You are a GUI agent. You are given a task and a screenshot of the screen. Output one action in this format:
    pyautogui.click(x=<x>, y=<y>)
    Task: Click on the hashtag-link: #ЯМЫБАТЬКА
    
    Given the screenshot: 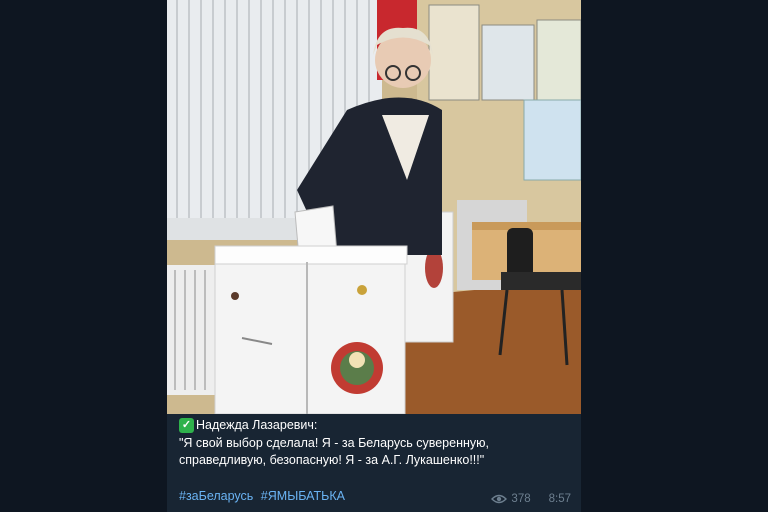 What is the action you would take?
    pyautogui.click(x=303, y=496)
    